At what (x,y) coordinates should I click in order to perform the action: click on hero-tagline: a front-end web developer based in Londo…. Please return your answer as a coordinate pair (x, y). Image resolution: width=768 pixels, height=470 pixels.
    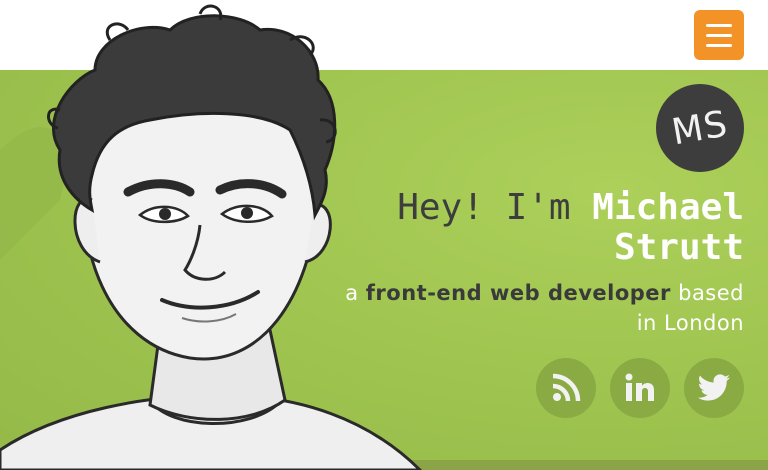
    Looking at the image, I should click on (534, 308).